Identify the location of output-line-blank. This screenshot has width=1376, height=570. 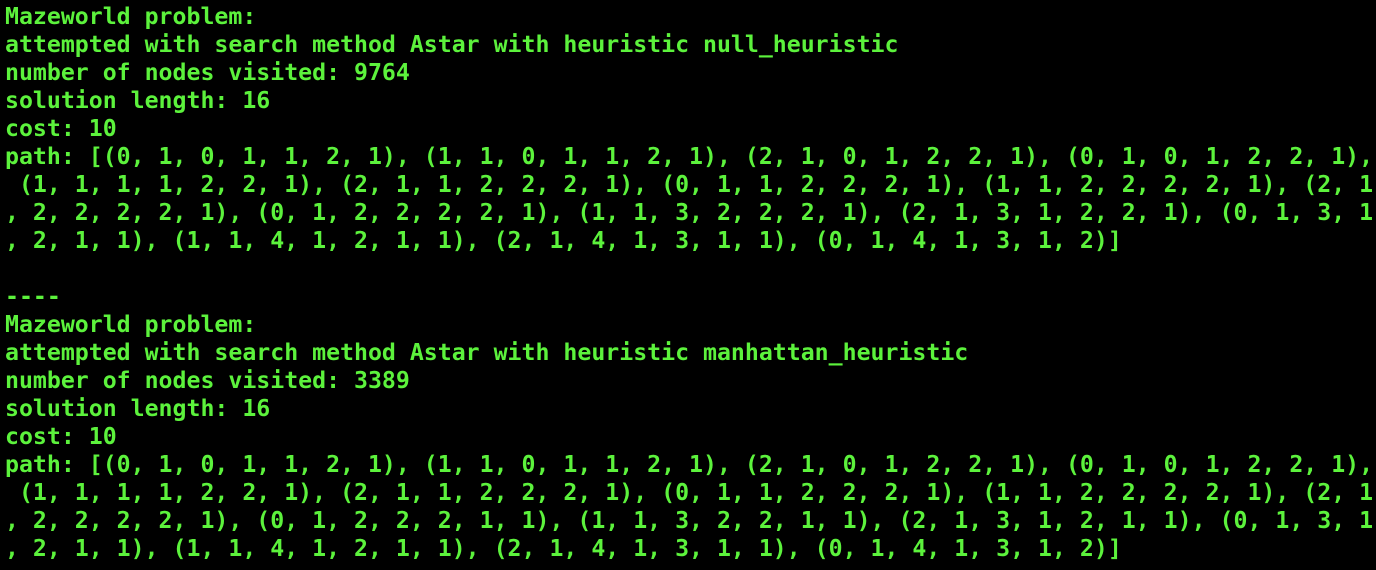
(690, 269).